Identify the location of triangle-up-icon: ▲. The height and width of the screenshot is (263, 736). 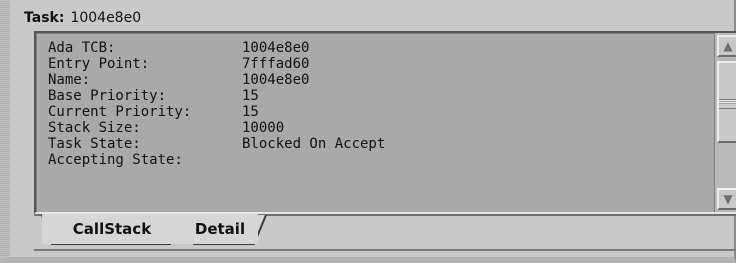
(728, 46).